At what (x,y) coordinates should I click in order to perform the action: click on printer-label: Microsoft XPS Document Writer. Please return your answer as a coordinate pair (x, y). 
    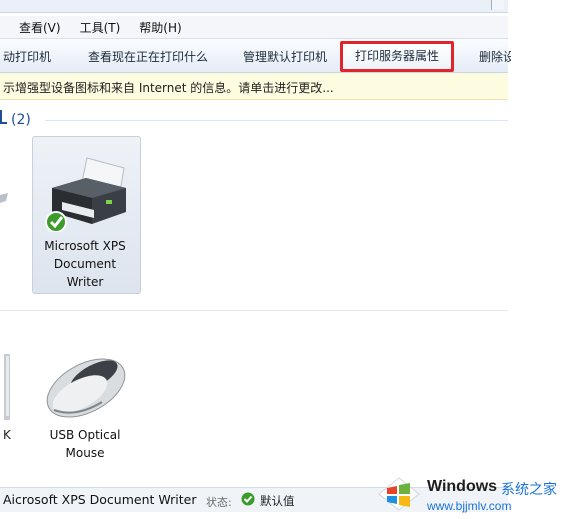
    Looking at the image, I should click on (85, 264).